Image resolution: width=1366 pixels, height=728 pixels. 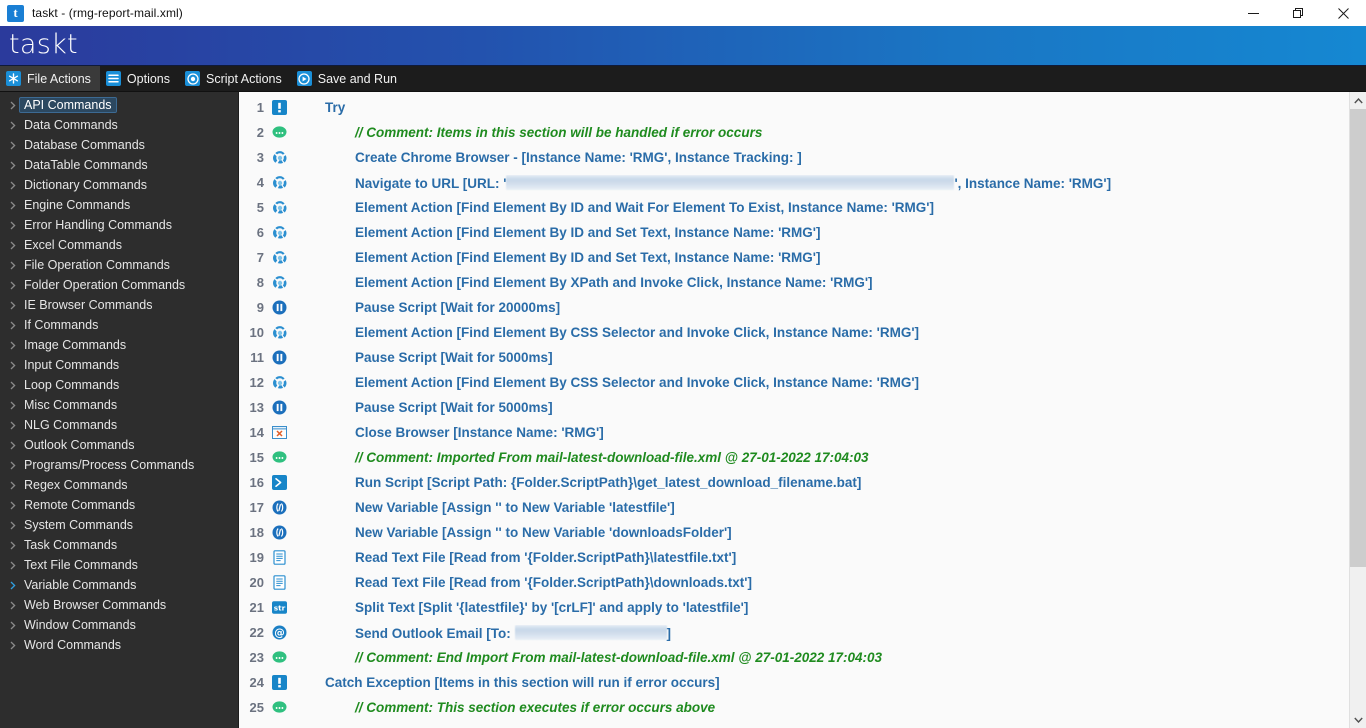 I want to click on sidebar-item-data-commands: Data Commands, so click(x=119, y=125).